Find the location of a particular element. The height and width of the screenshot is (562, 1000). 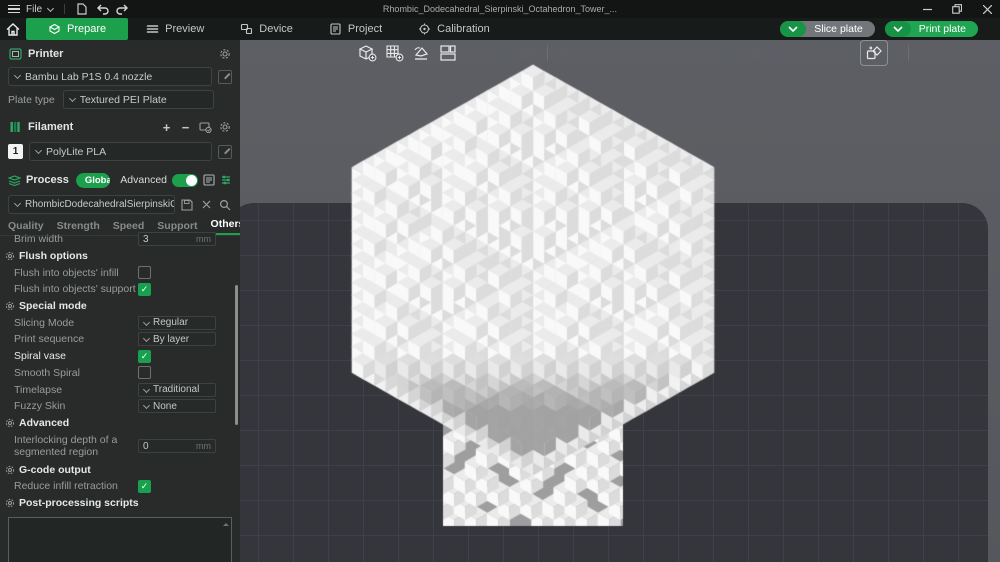

assembly-view-icon is located at coordinates (874, 53).